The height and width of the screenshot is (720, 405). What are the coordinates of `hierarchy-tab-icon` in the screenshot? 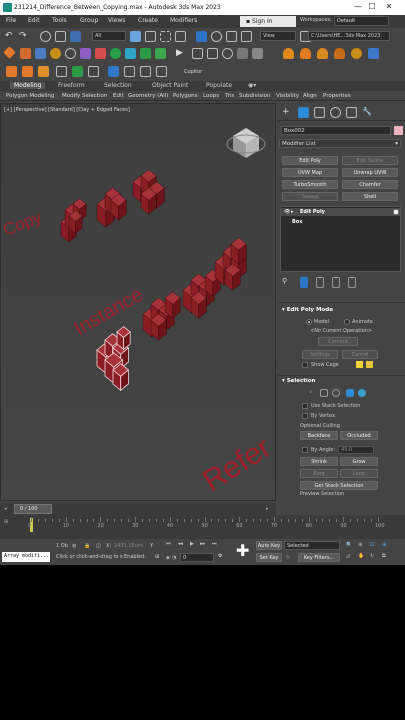 It's located at (319, 112).